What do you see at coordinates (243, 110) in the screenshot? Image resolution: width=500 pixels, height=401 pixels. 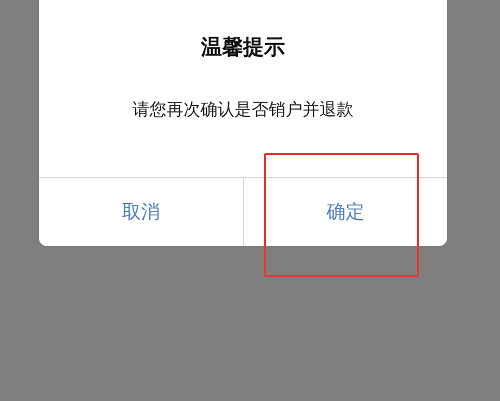 I see `dialog-message: 请您再次确认是否销户并退款` at bounding box center [243, 110].